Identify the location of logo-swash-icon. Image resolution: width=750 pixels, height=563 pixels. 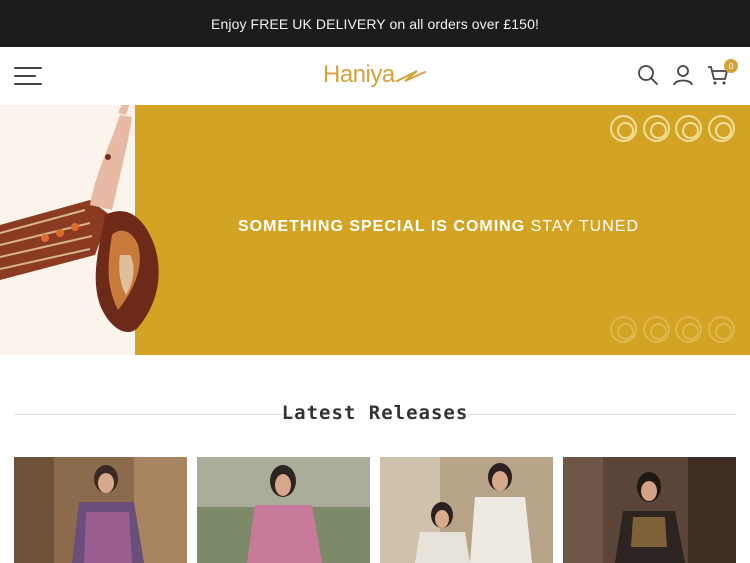
(411, 76).